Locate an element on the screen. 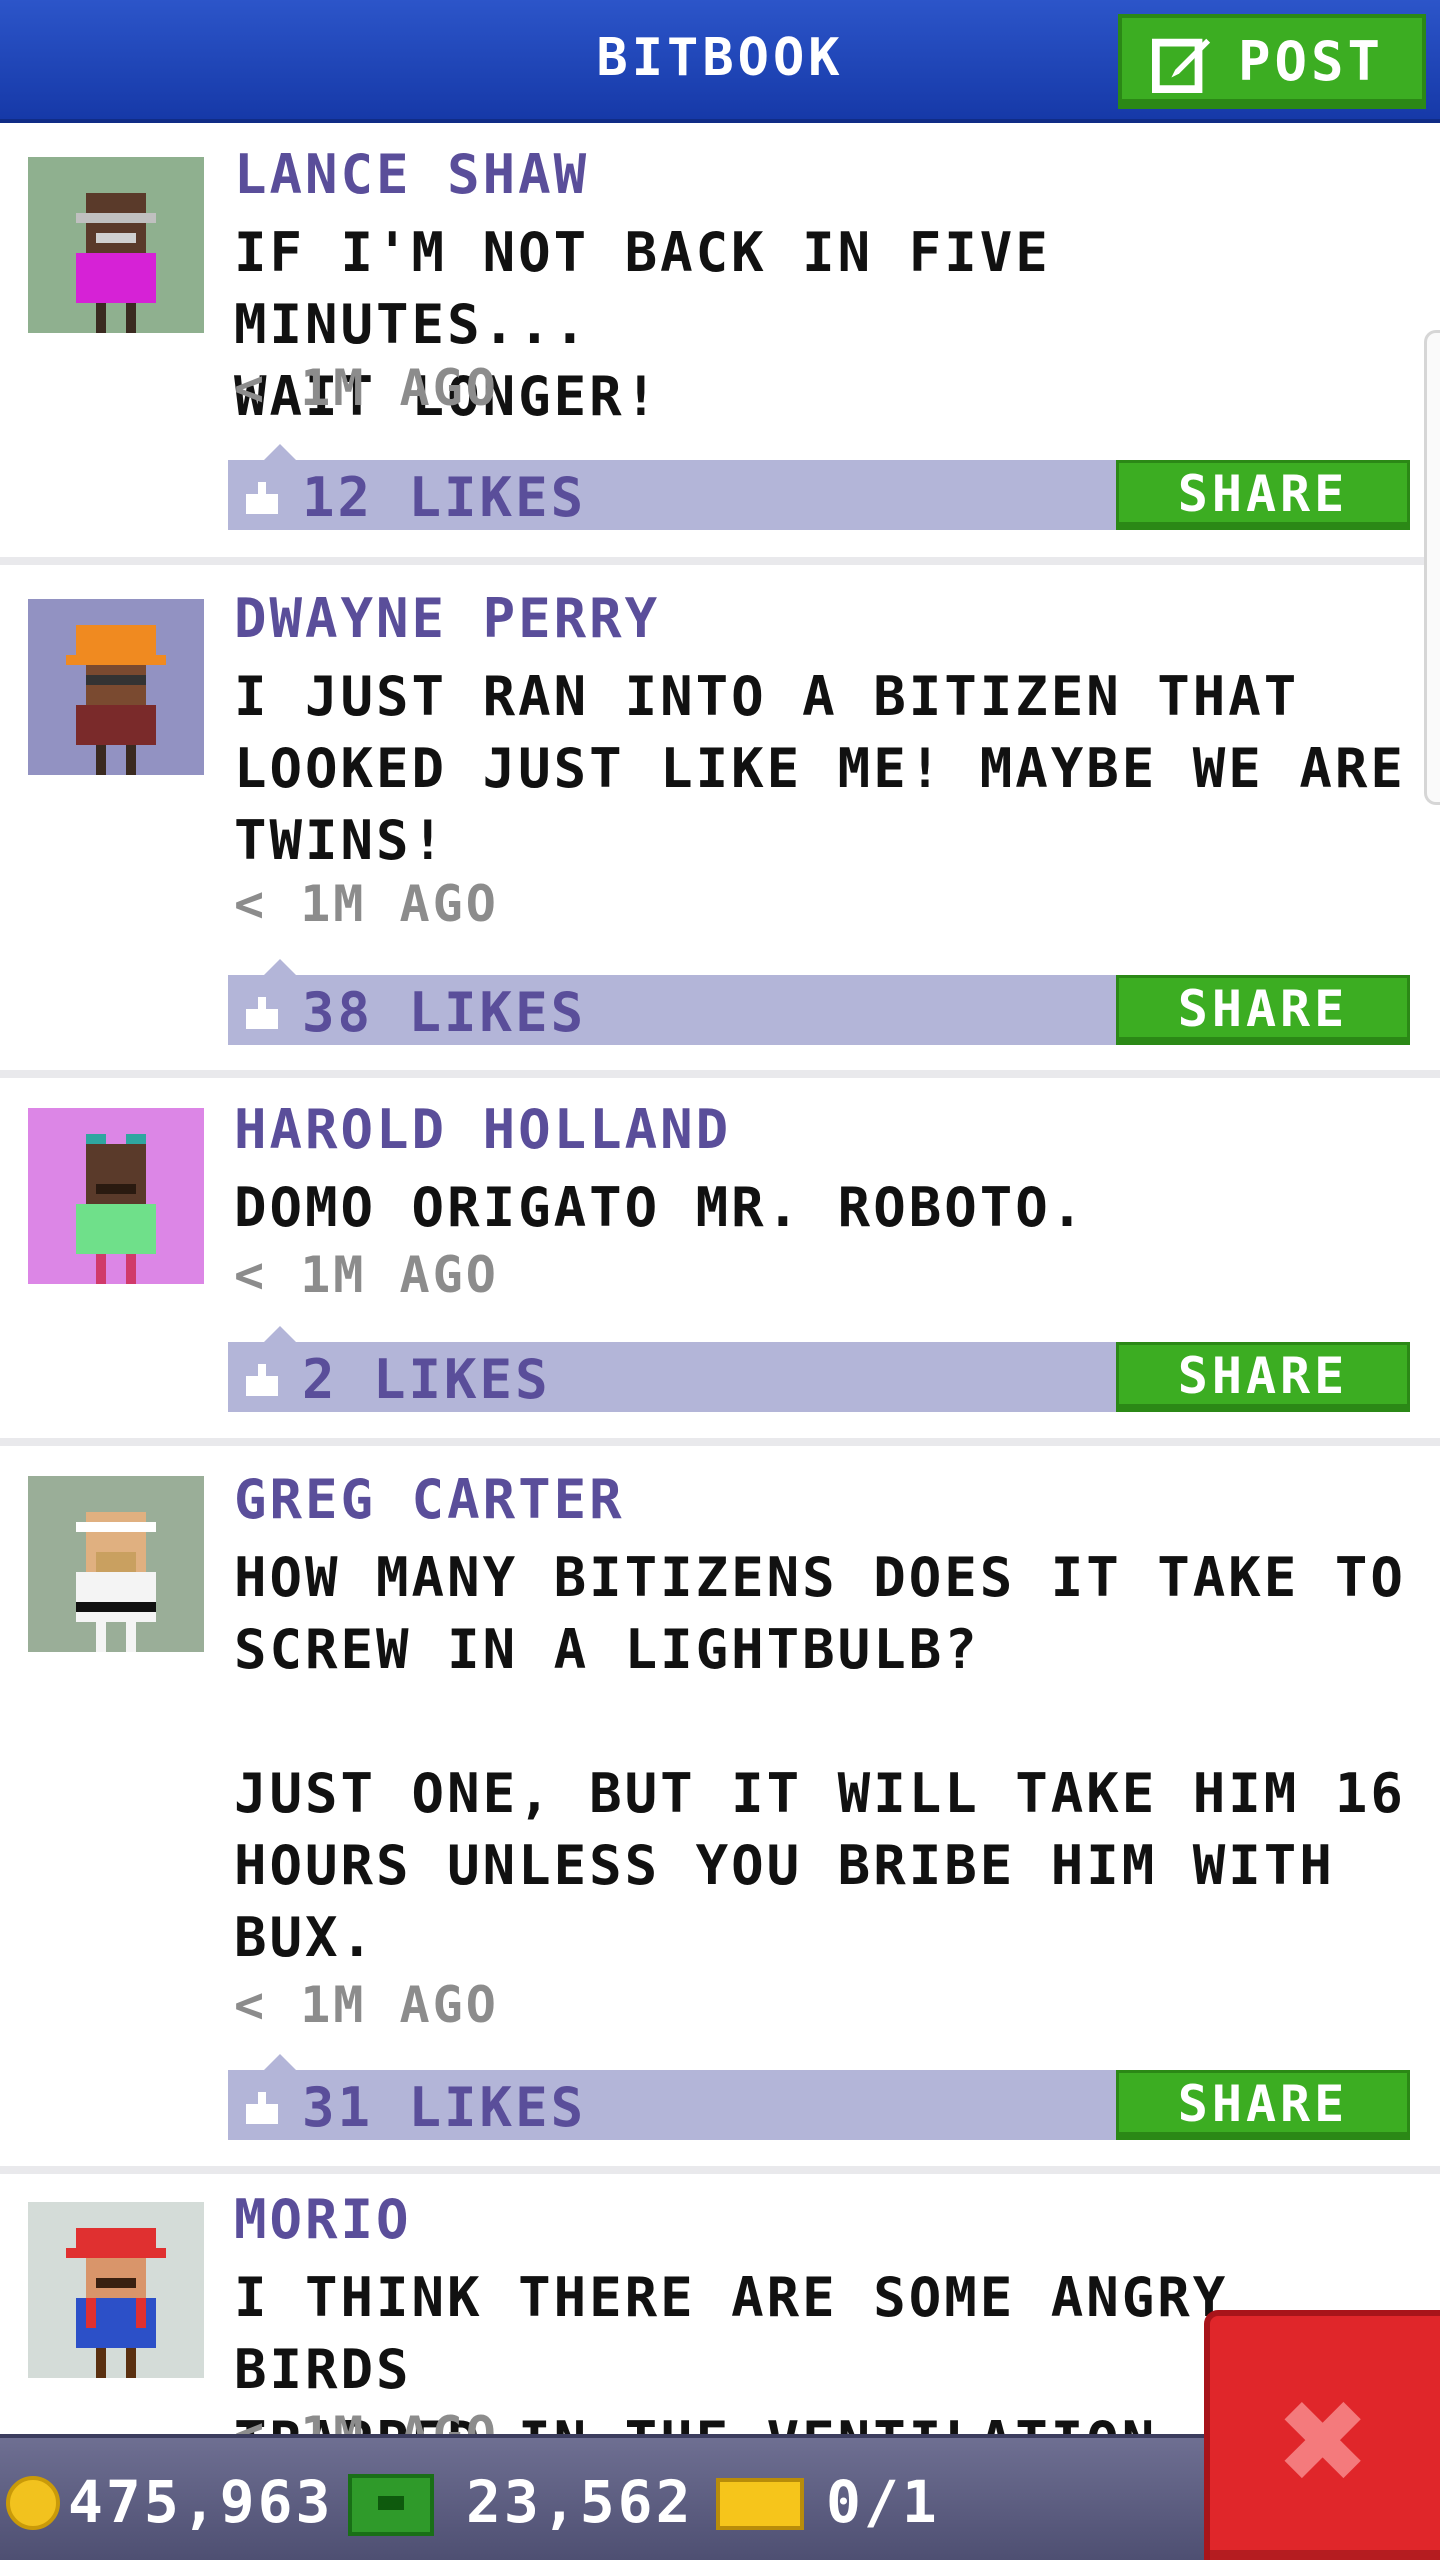  coin-count: 475,963 is located at coordinates (201, 2502).